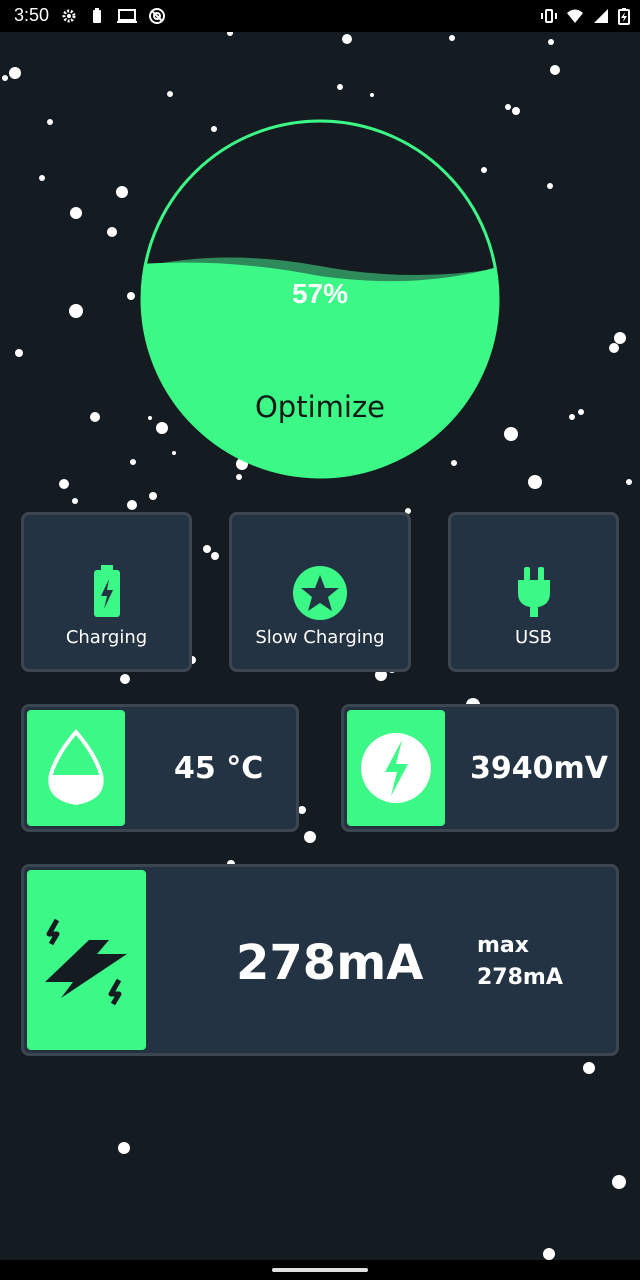  I want to click on voltage-card: 3940mV, so click(480, 768).